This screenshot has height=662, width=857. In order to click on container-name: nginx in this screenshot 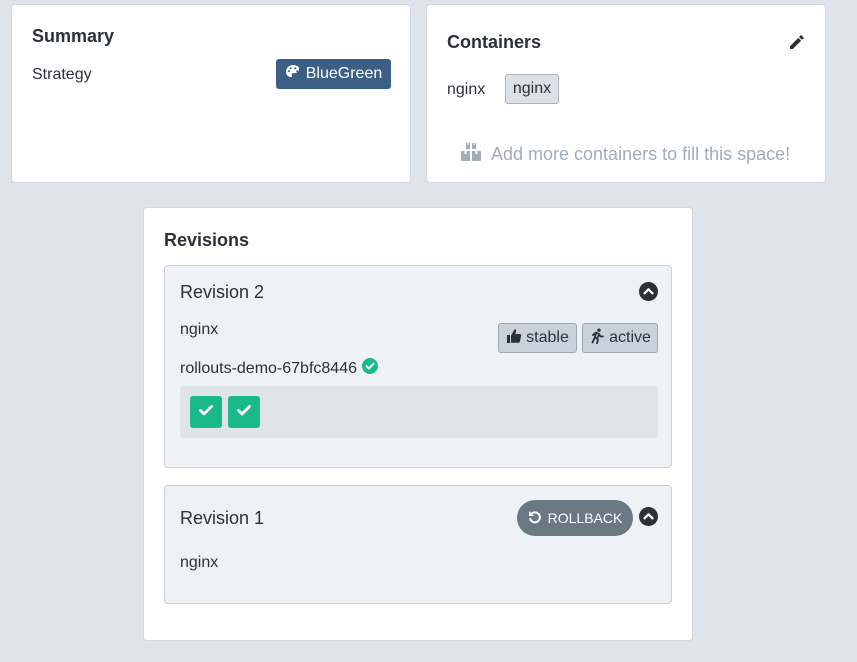, I will do `click(466, 89)`.